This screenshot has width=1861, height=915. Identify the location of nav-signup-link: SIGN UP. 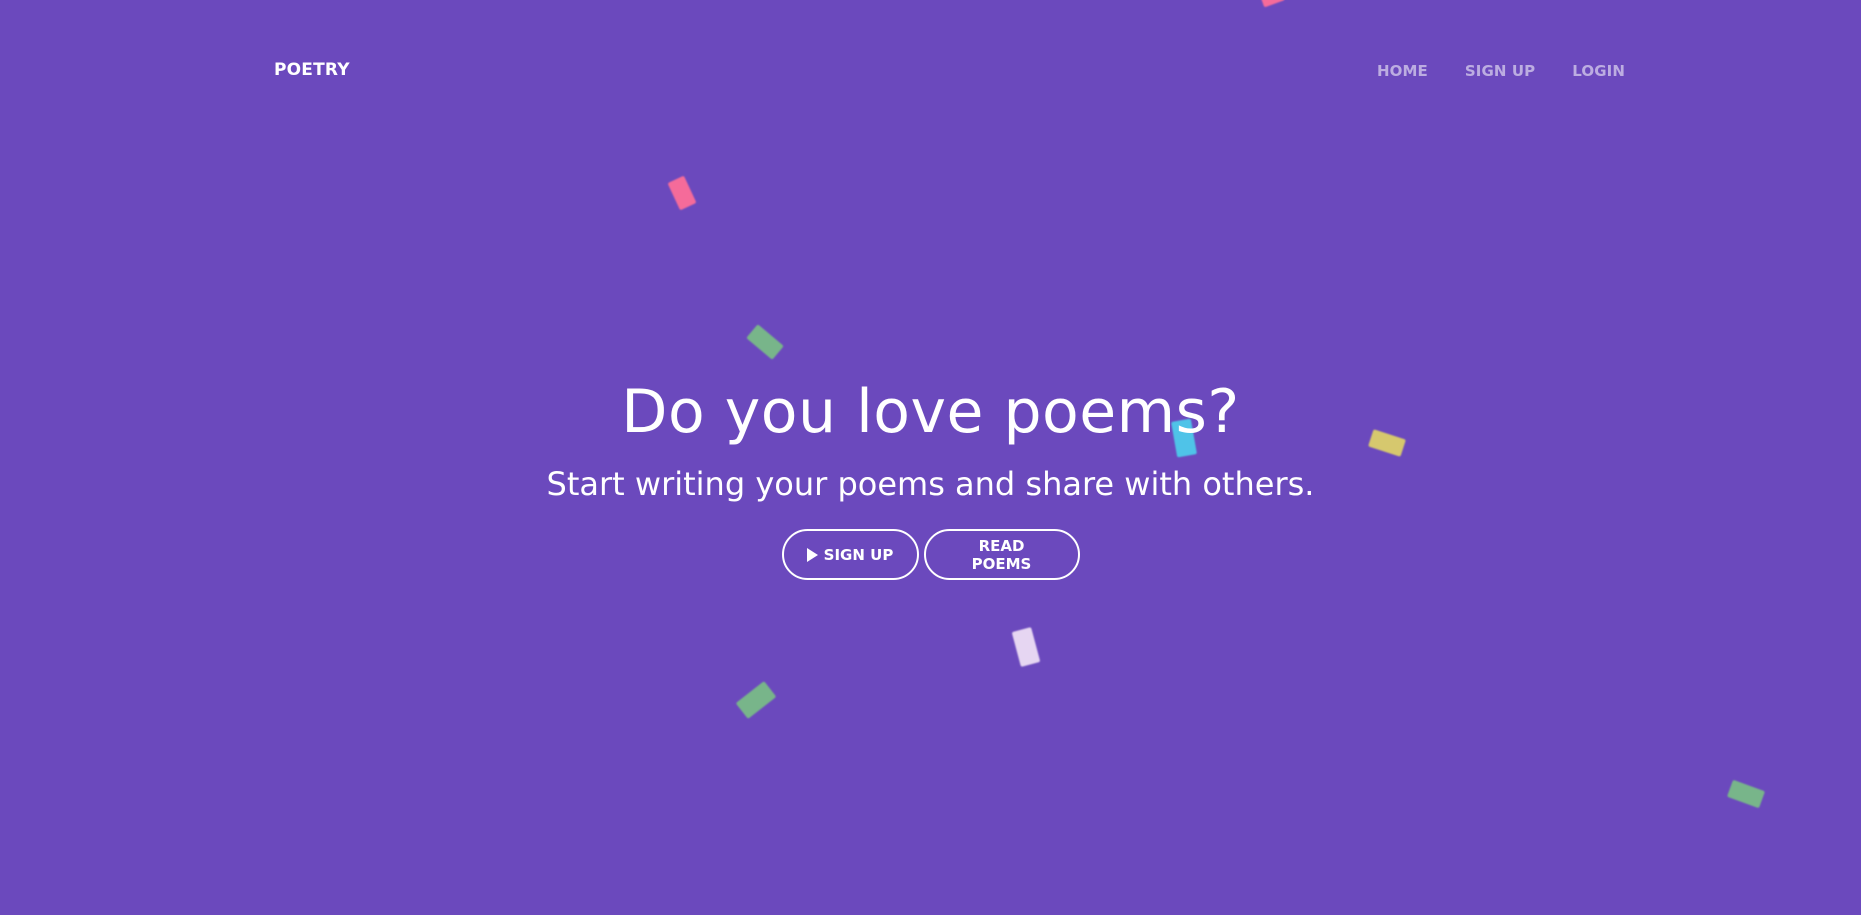
(1500, 71).